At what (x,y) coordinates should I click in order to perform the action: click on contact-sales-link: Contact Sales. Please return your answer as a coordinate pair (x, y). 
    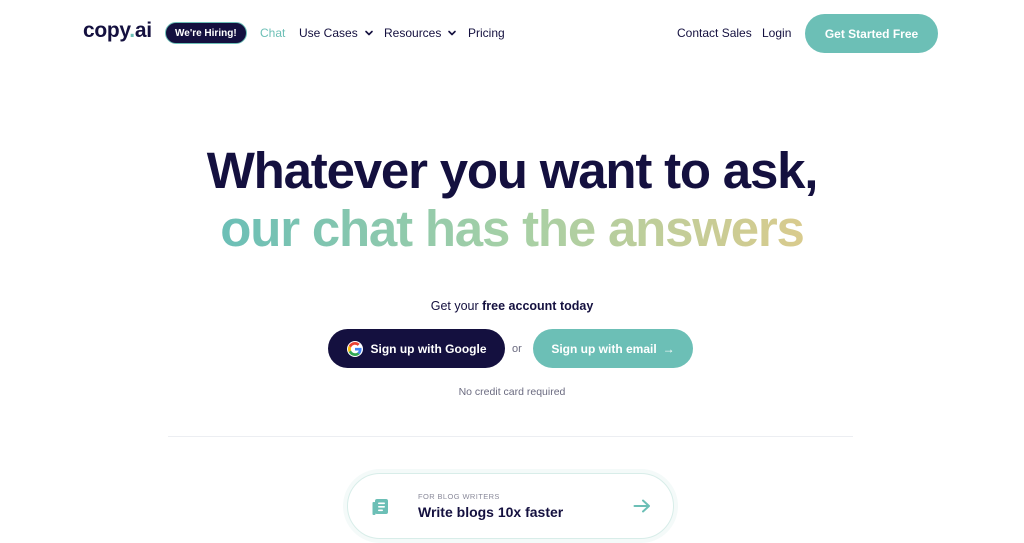
    Looking at the image, I should click on (714, 33).